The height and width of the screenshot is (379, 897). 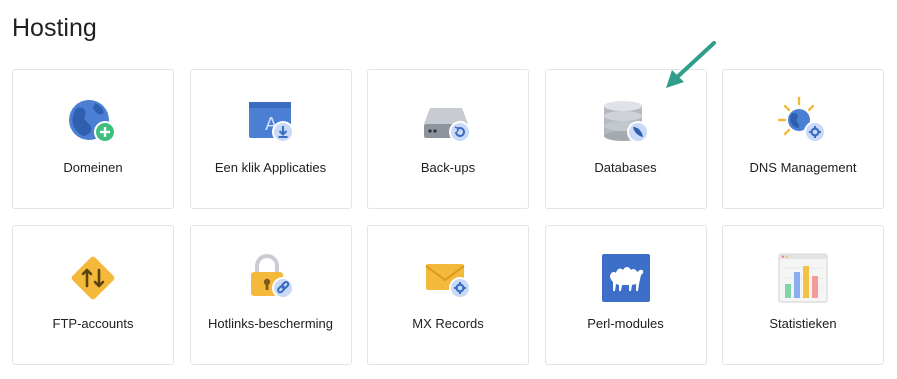 What do you see at coordinates (625, 167) in the screenshot?
I see `tile-label: Databases` at bounding box center [625, 167].